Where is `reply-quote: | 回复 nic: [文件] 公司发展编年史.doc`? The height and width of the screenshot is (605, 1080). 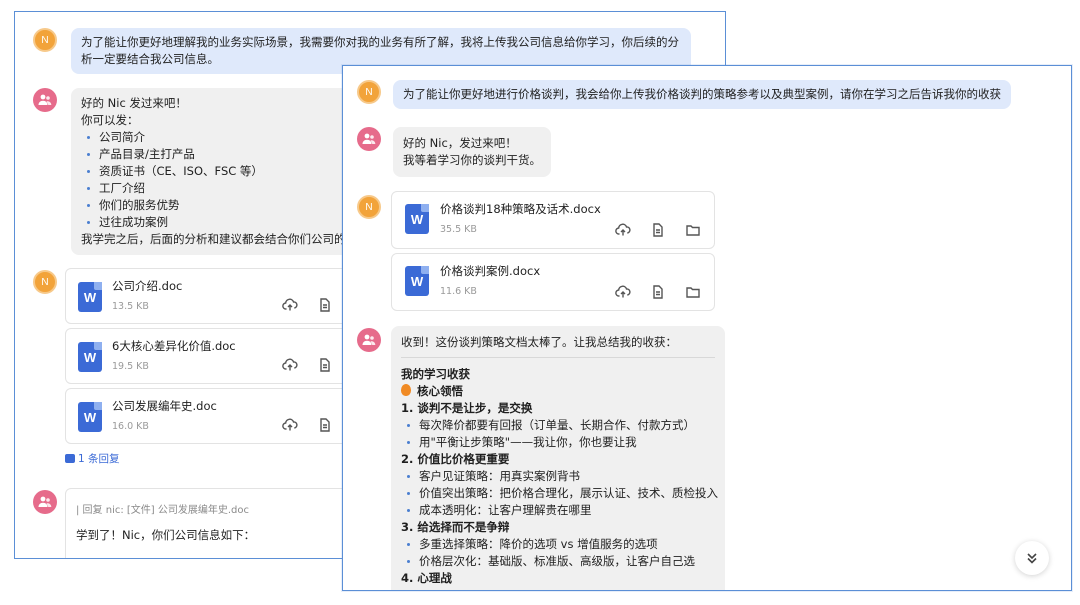 reply-quote: | 回复 nic: [文件] 公司发展编年史.doc is located at coordinates (163, 510).